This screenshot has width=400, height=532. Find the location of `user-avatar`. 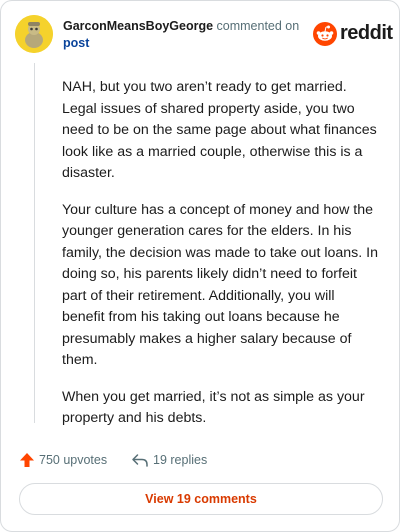

user-avatar is located at coordinates (34, 34).